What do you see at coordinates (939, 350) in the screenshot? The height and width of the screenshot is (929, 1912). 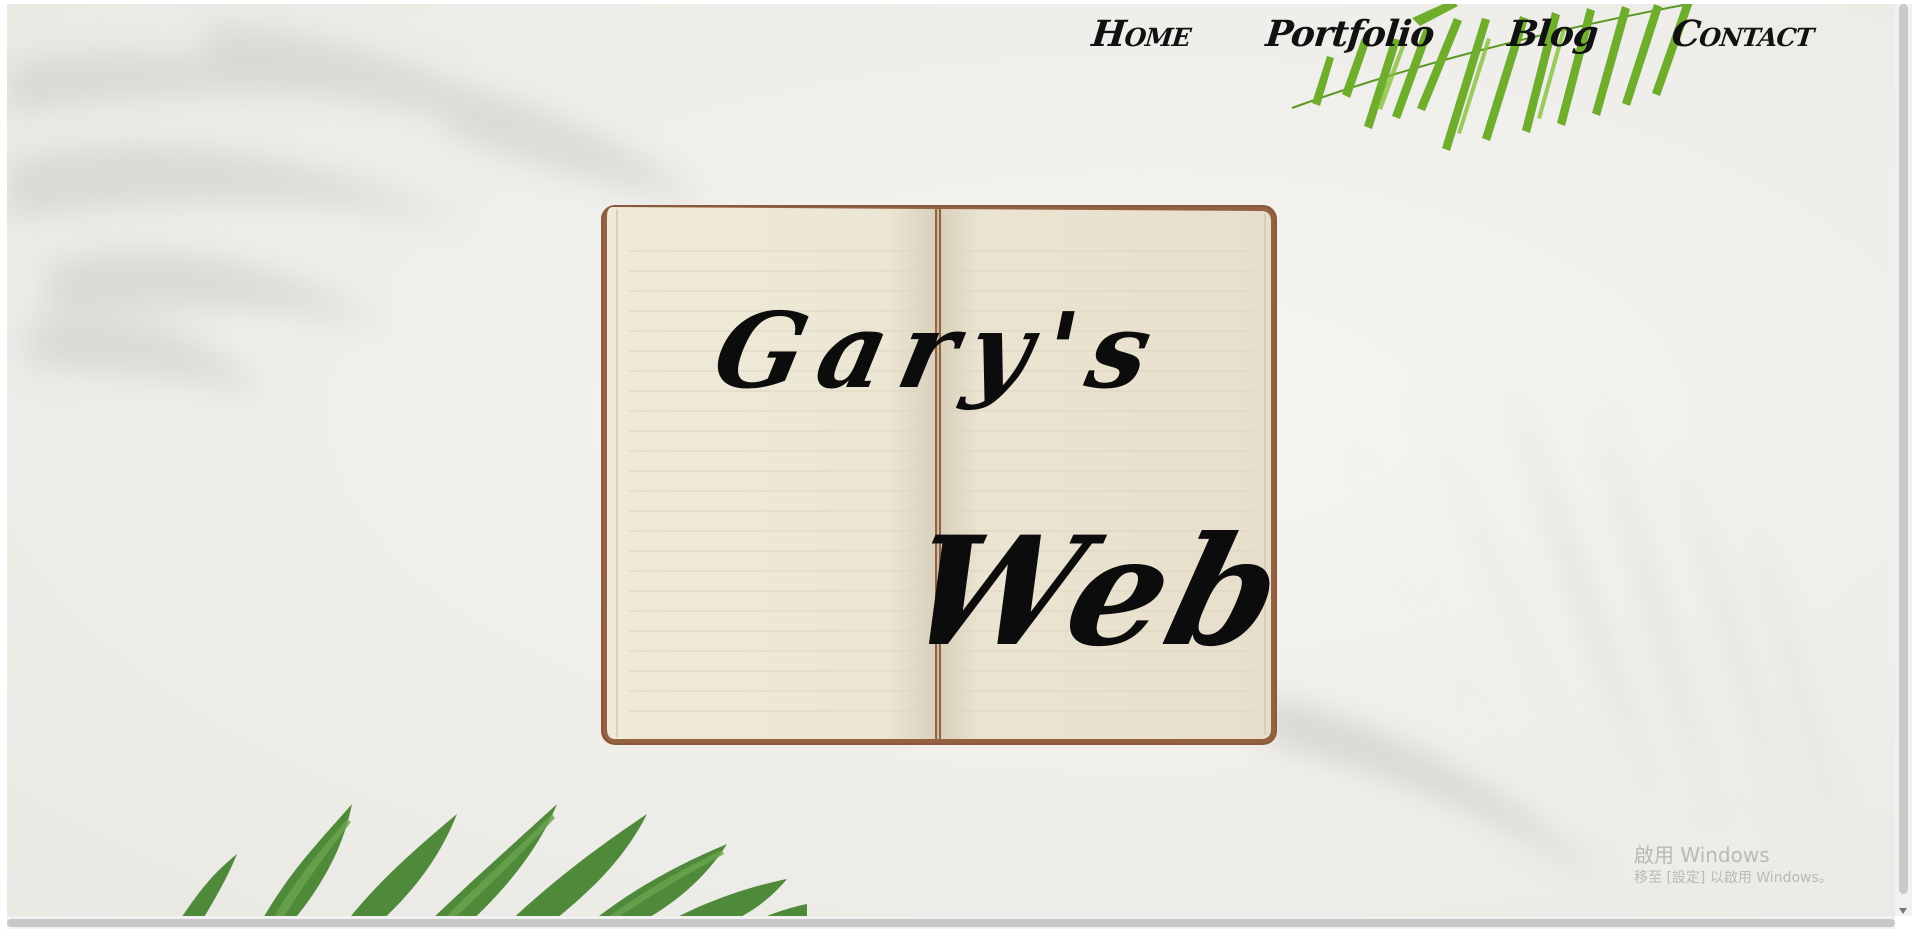 I see `logo-line-1: Gary's` at bounding box center [939, 350].